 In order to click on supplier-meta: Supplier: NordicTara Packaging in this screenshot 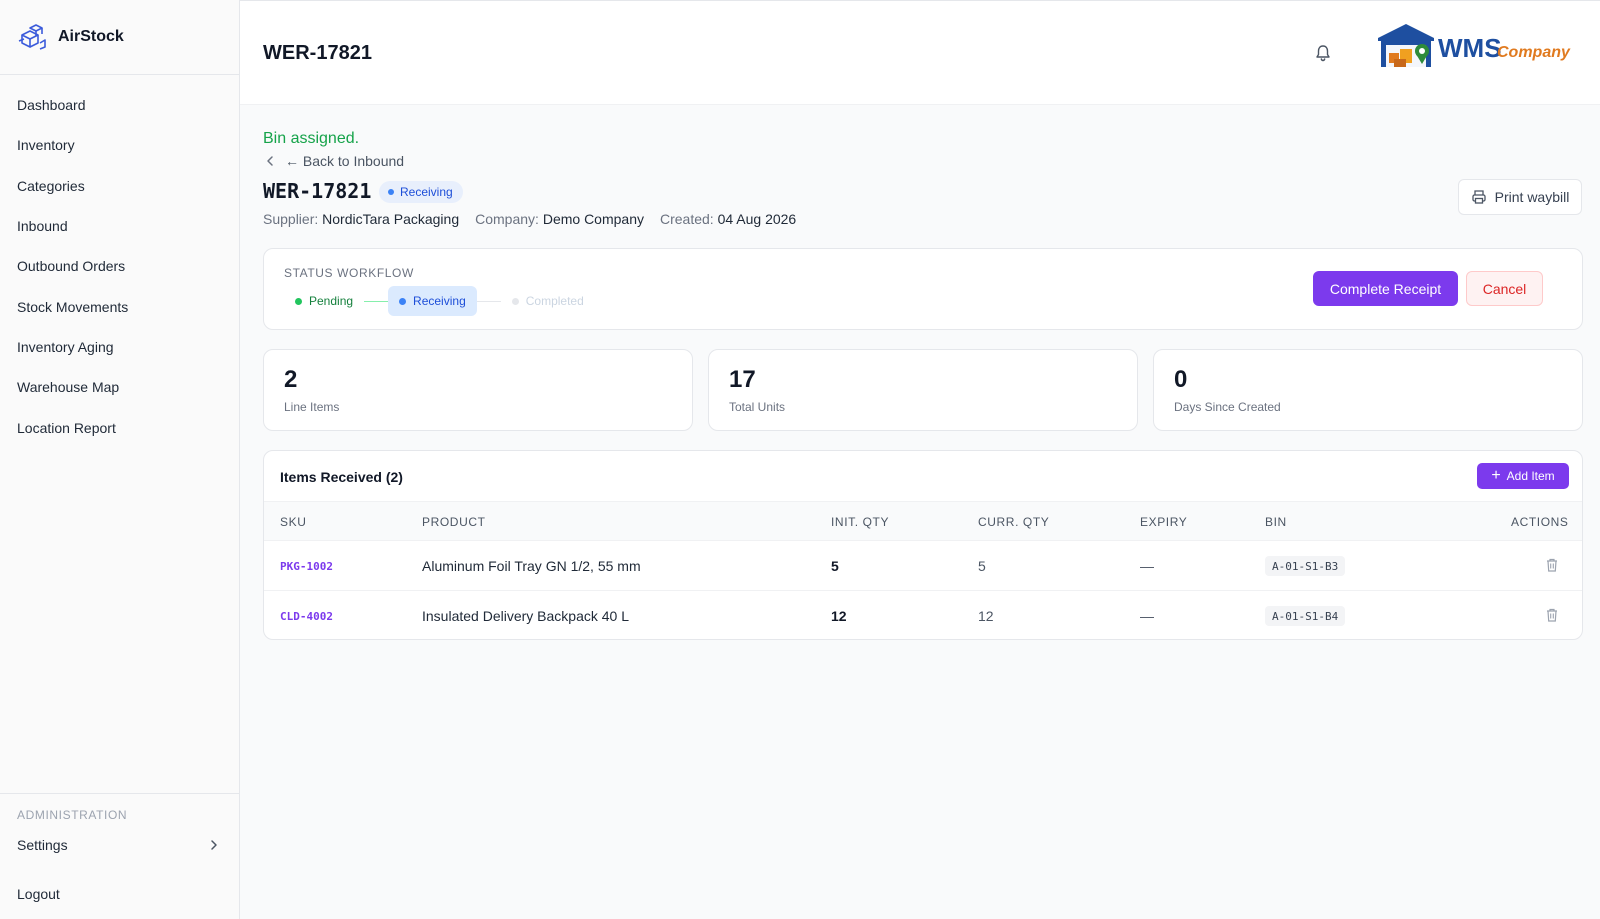, I will do `click(361, 219)`.